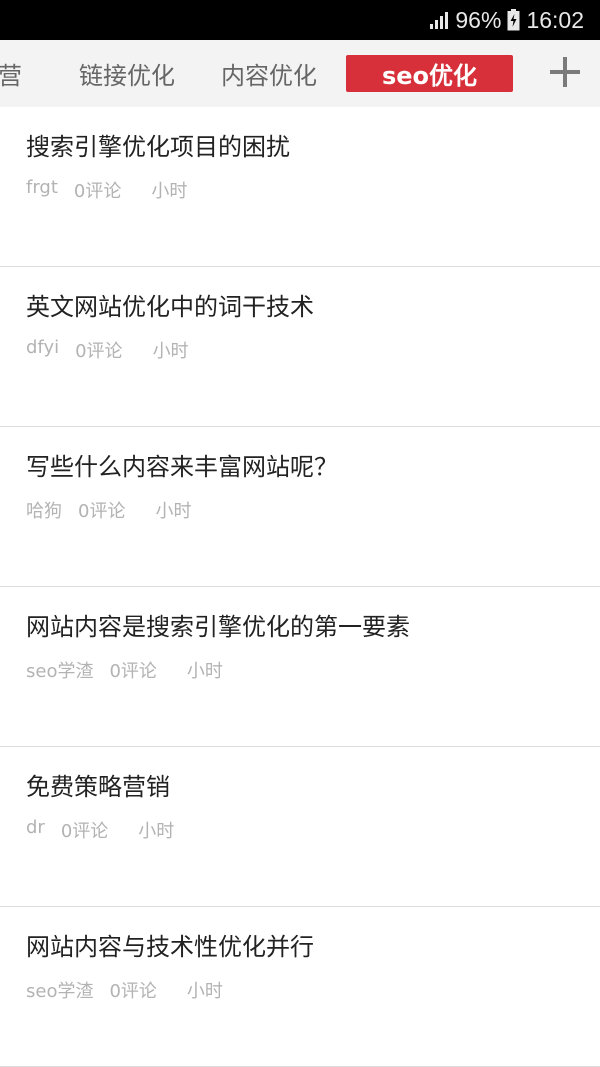 This screenshot has height=1067, width=600. I want to click on status-indicators: 96% 16:02, so click(506, 20).